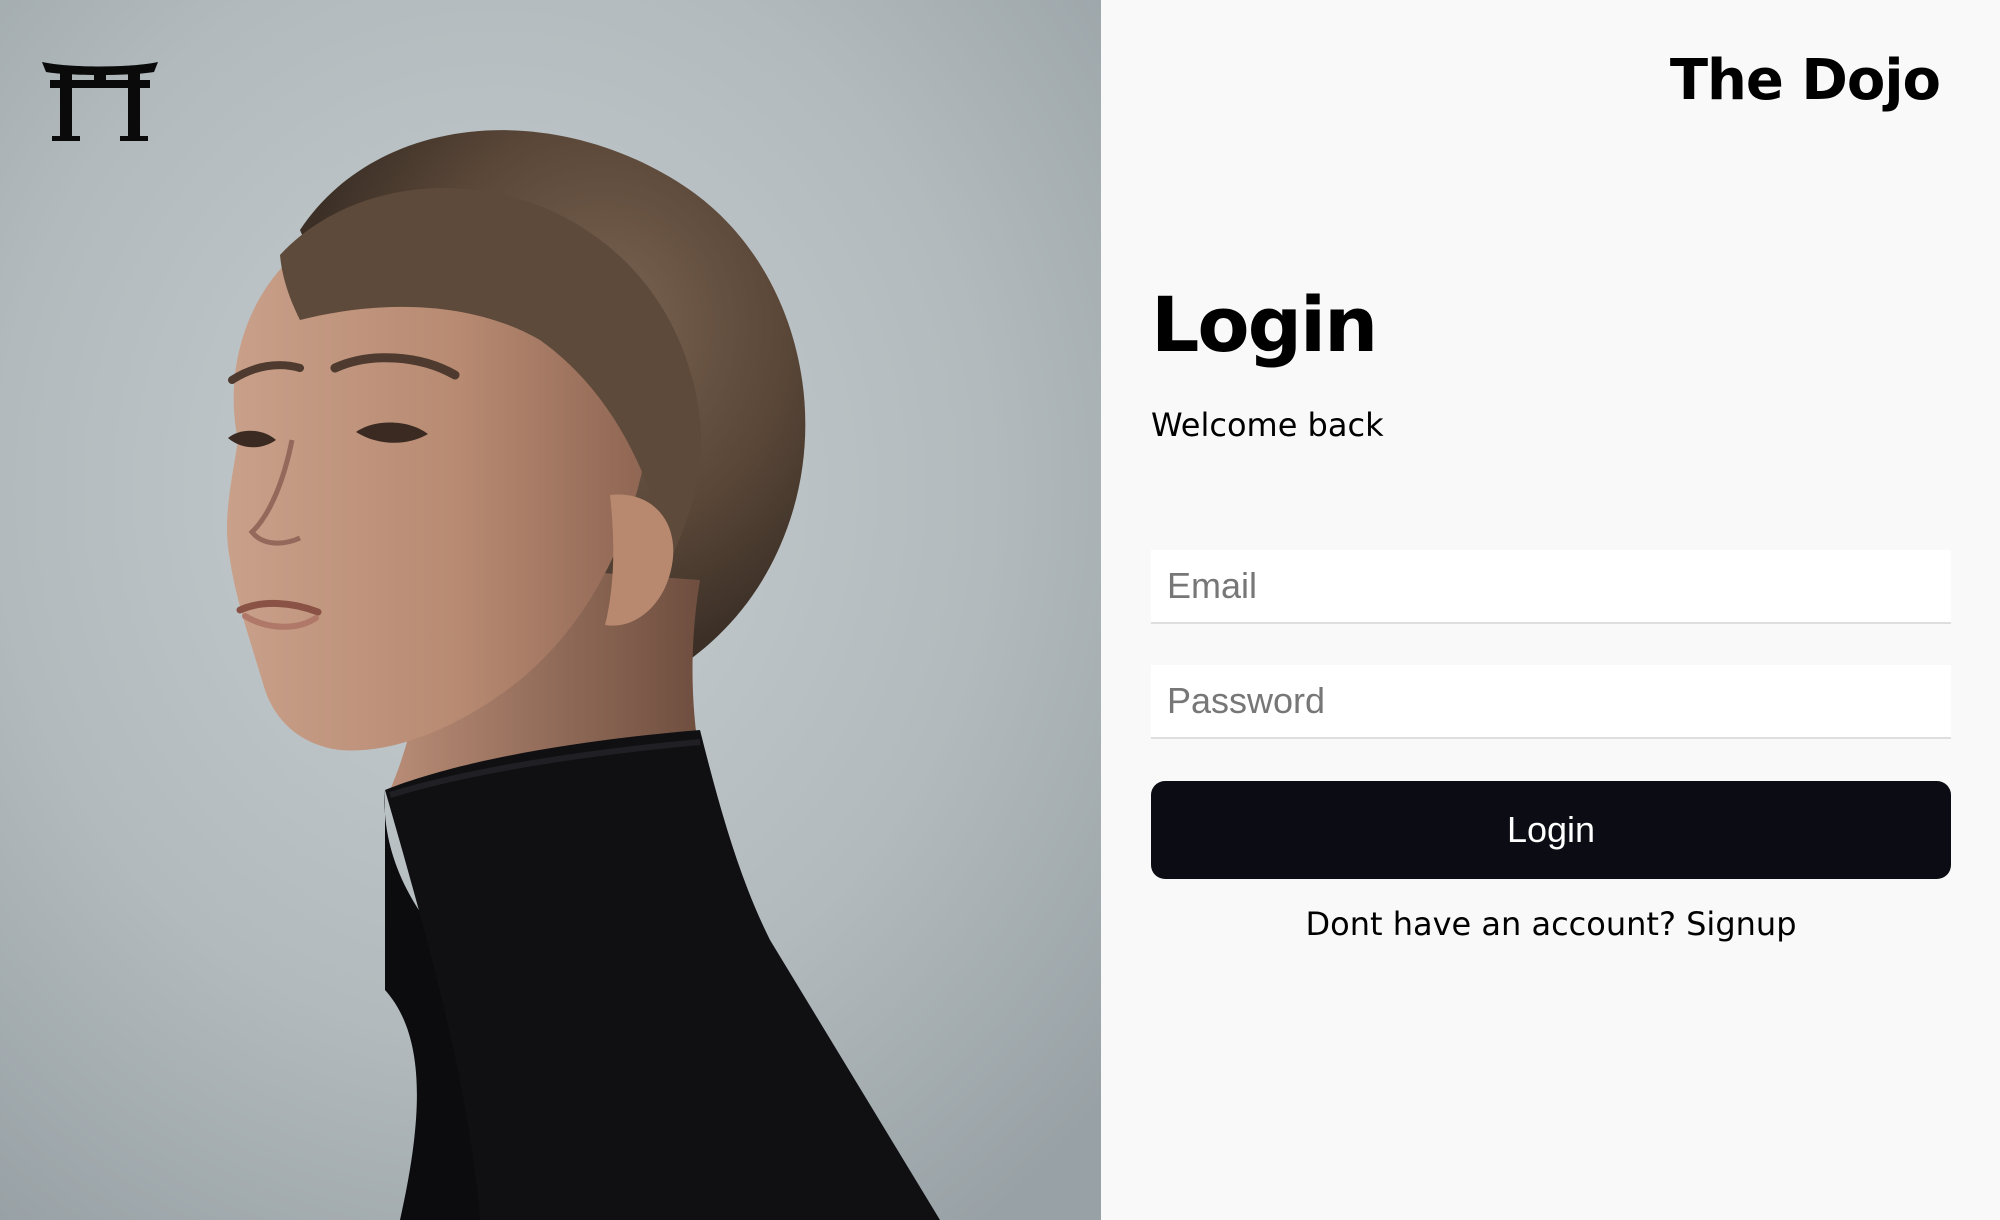 This screenshot has height=1220, width=2000. Describe the element at coordinates (1551, 587) in the screenshot. I see `email-field` at that location.